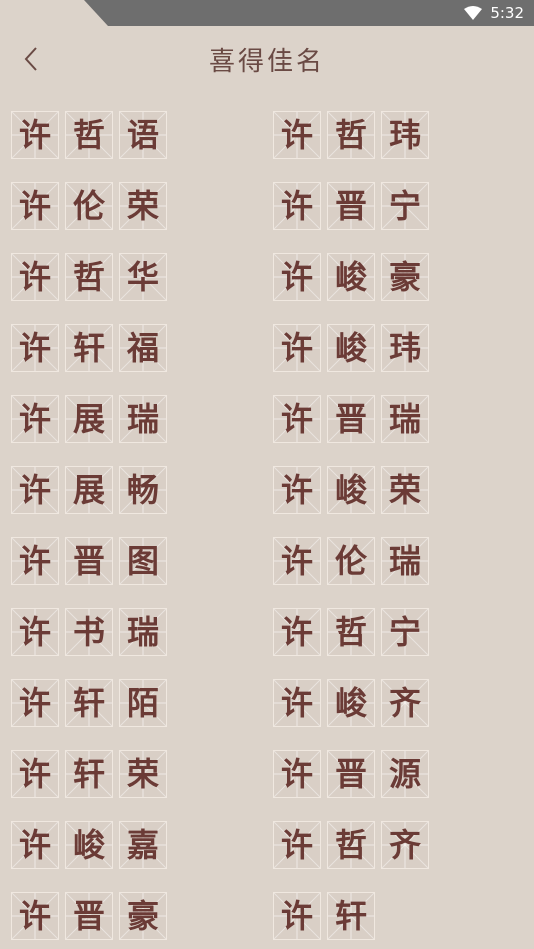 The image size is (534, 949). I want to click on character-cell: 福, so click(143, 348).